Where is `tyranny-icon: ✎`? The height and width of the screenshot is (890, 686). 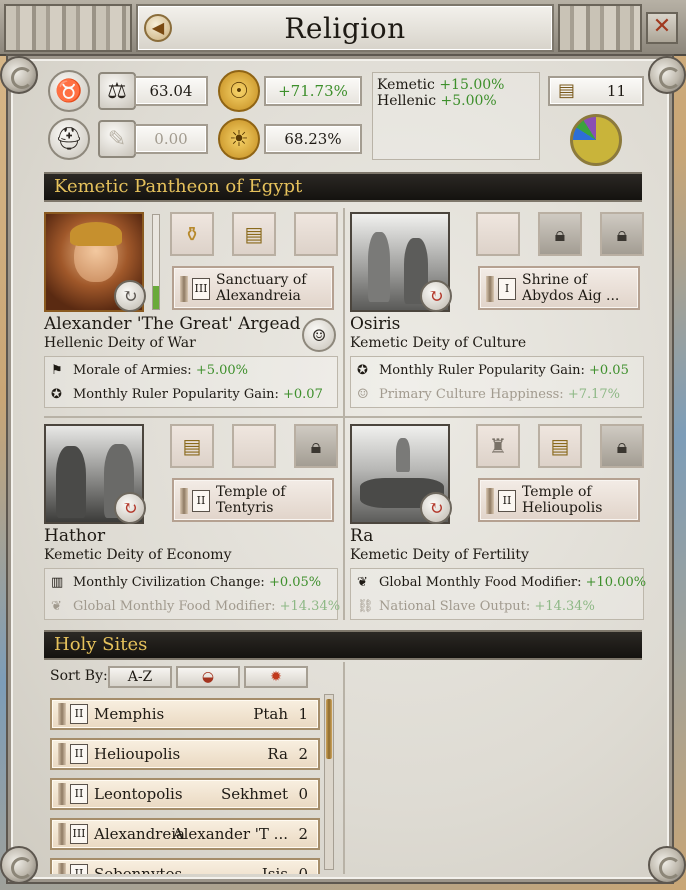
tyranny-icon: ✎ is located at coordinates (117, 139).